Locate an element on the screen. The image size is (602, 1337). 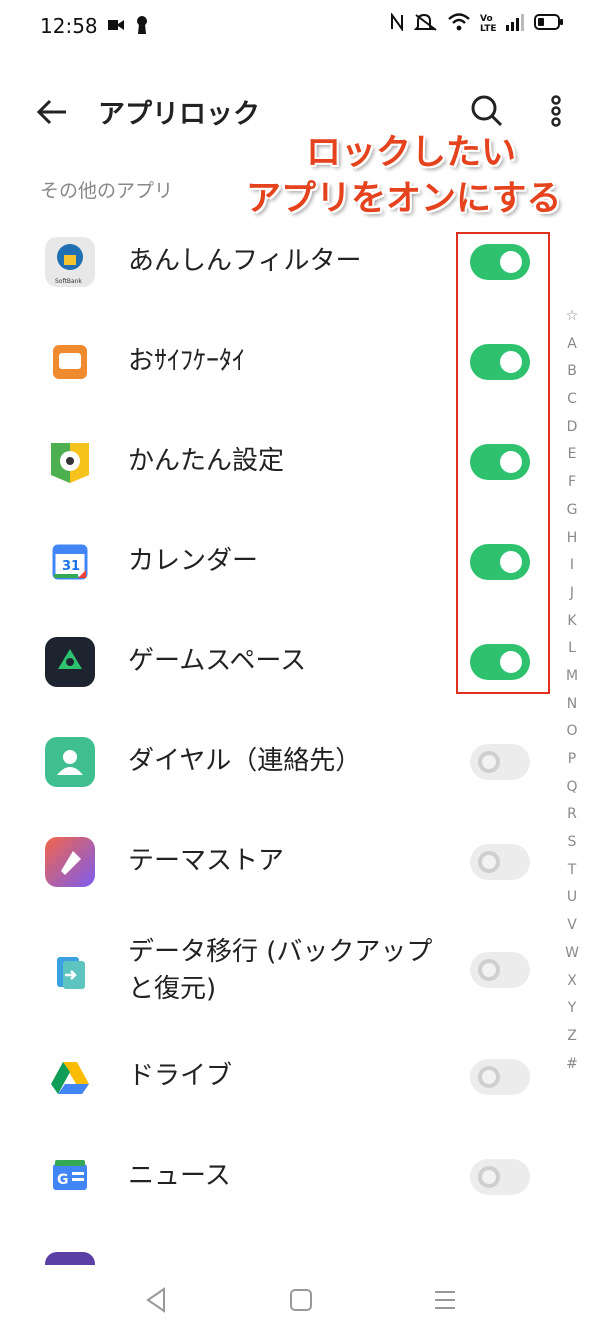
nav-back-icon is located at coordinates (156, 1300).